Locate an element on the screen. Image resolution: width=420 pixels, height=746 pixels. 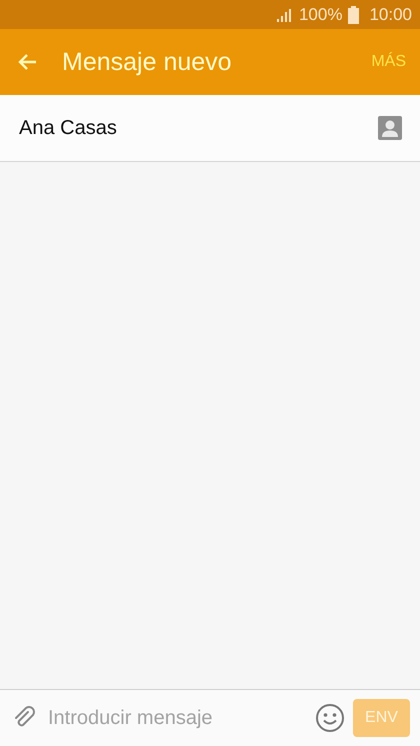
recipient-name: Ana Casas is located at coordinates (68, 128).